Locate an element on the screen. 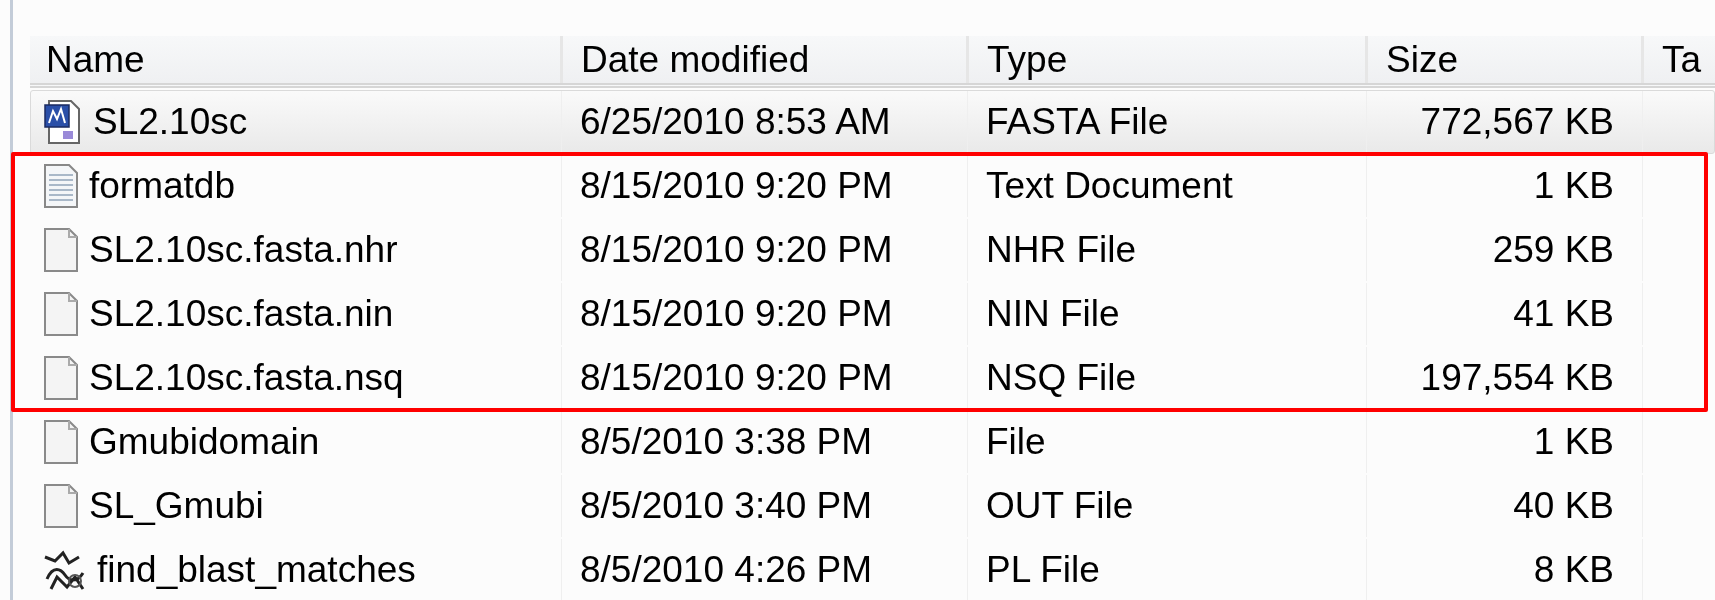 The image size is (1715, 600). file-size: 40 KB is located at coordinates (1563, 506).